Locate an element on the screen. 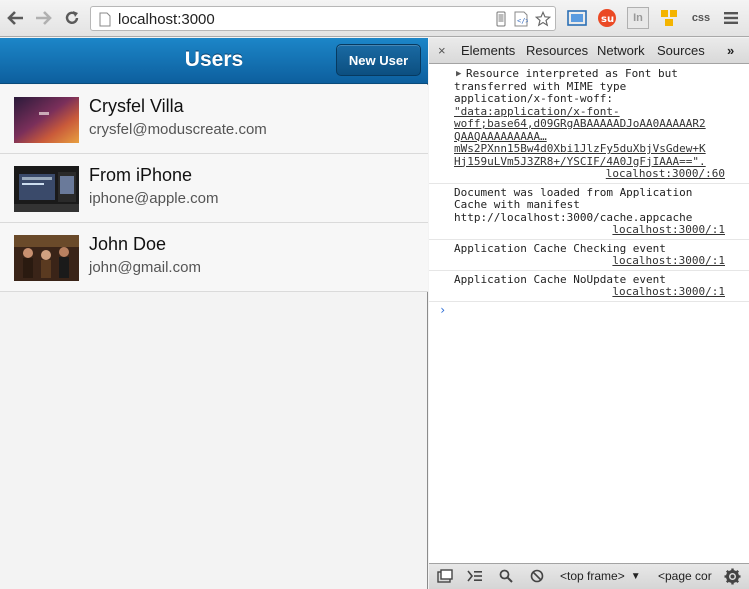  extension-in-label: In is located at coordinates (638, 18).